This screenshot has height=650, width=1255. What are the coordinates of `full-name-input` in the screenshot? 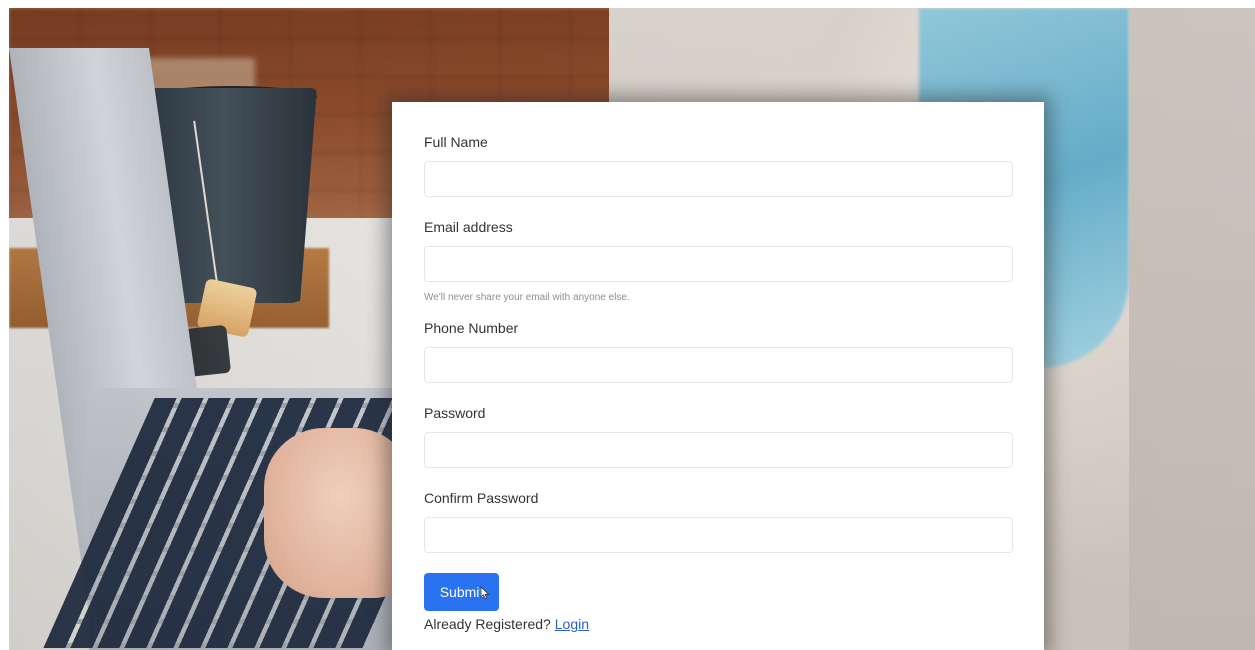 It's located at (718, 179).